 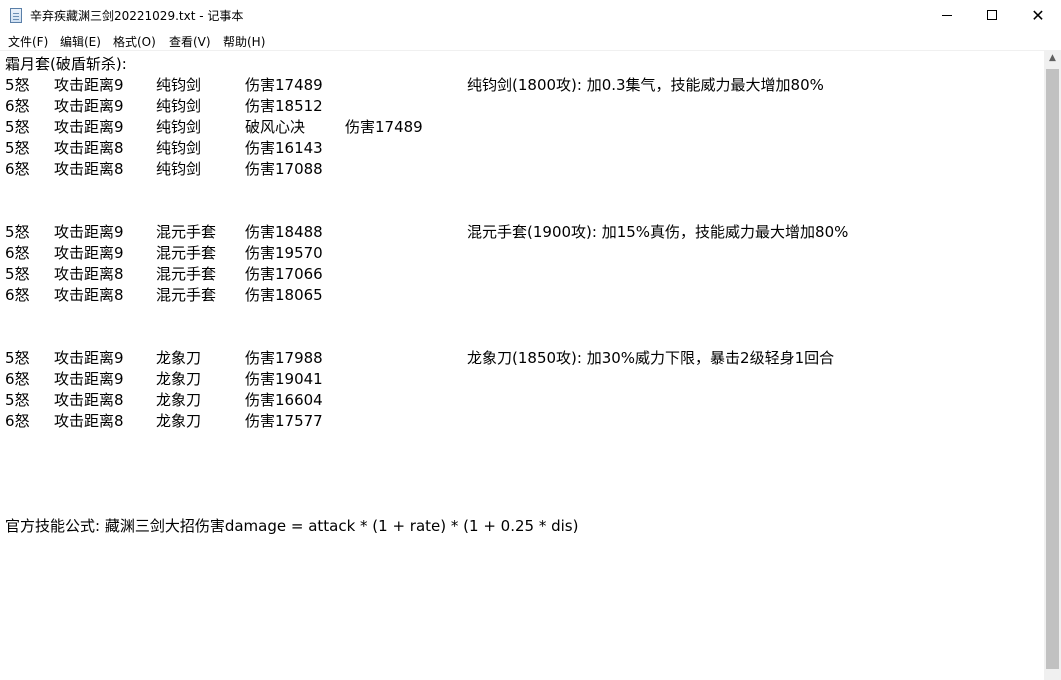 What do you see at coordinates (645, 85) in the screenshot?
I see `weapon-note: 纯钧剑(1800攻): 加0.3集气，技能威力最大增加80%` at bounding box center [645, 85].